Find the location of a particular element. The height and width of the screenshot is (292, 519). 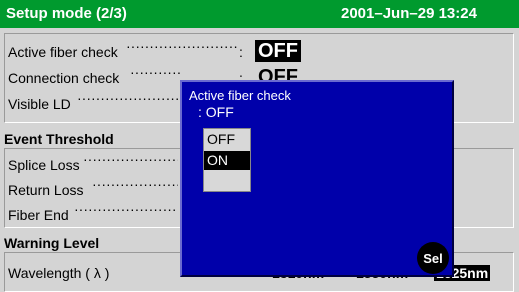

colon: : is located at coordinates (241, 52).